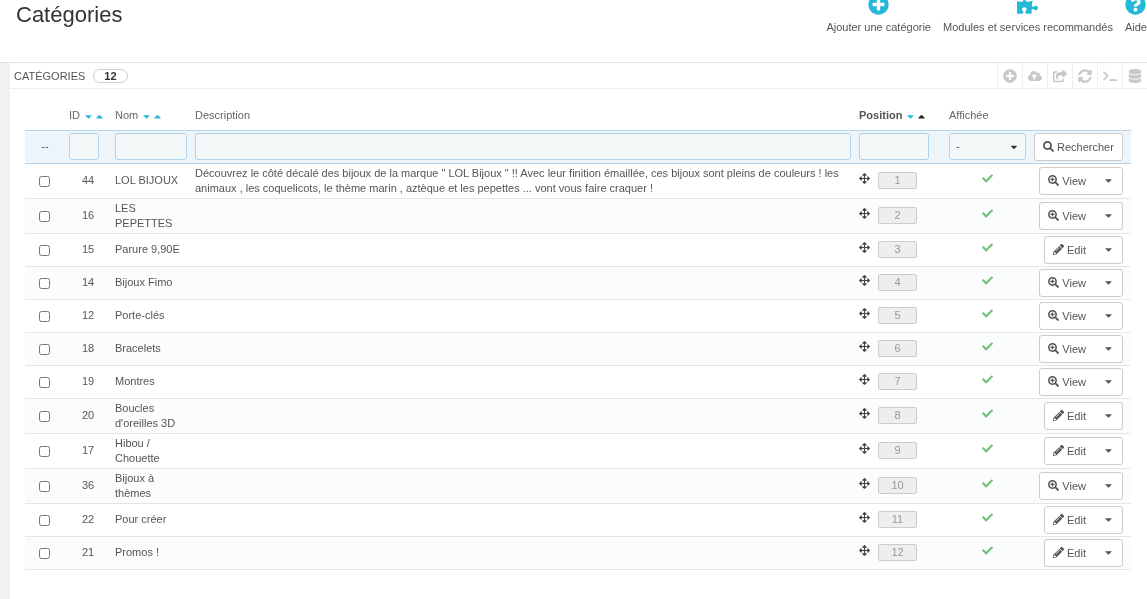 The height and width of the screenshot is (599, 1147). Describe the element at coordinates (88, 180) in the screenshot. I see `id-cell: 44` at that location.